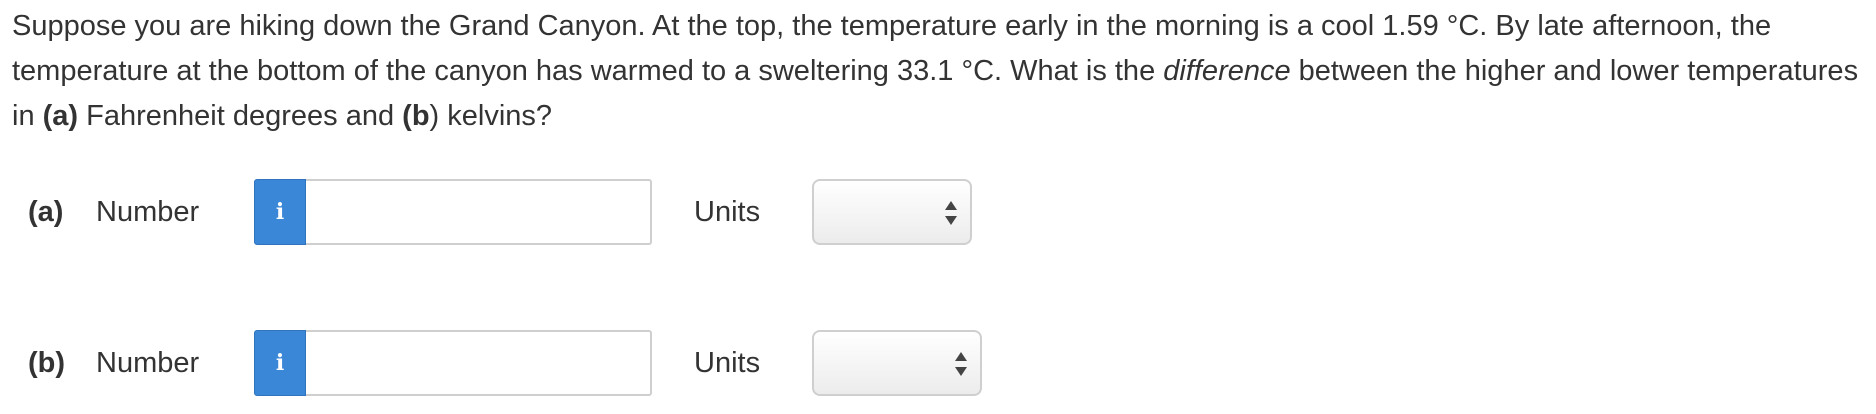  I want to click on number-label-b: Number, so click(148, 363).